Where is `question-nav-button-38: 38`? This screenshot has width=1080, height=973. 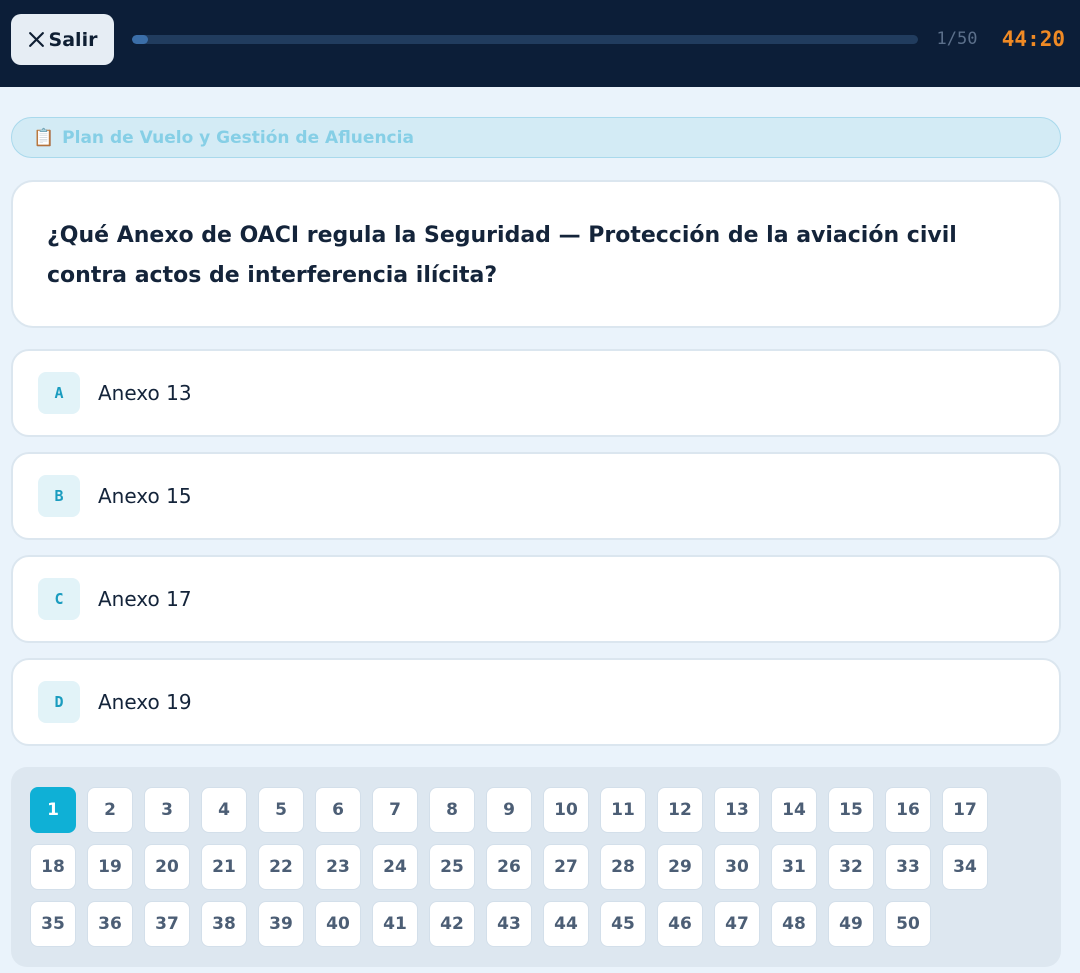
question-nav-button-38: 38 is located at coordinates (224, 924).